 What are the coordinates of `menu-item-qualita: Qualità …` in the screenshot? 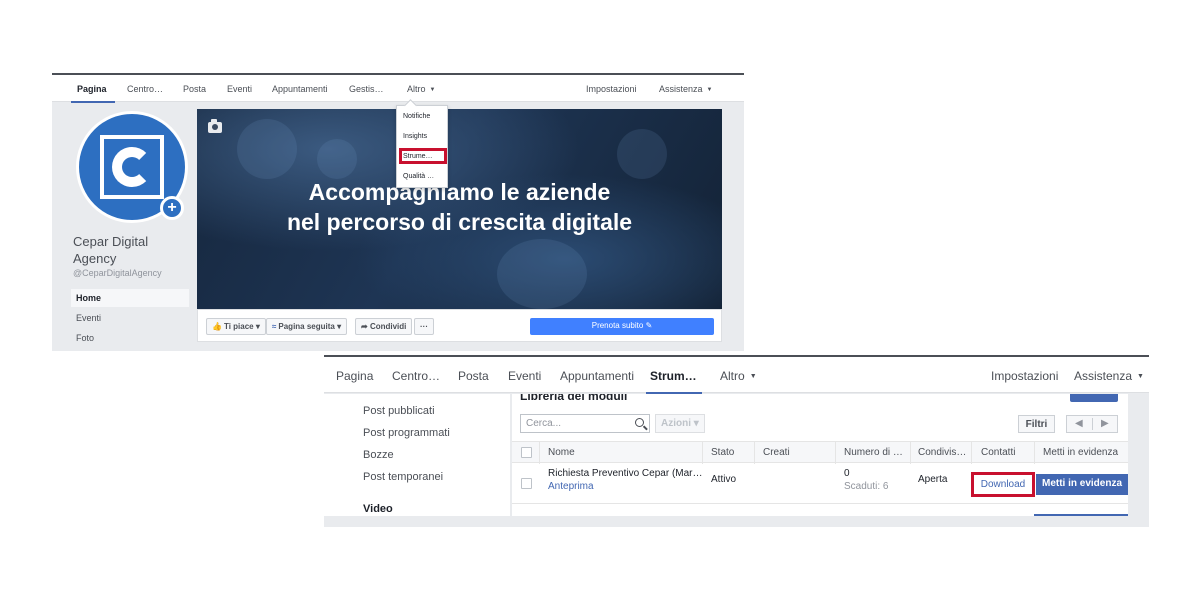 It's located at (418, 176).